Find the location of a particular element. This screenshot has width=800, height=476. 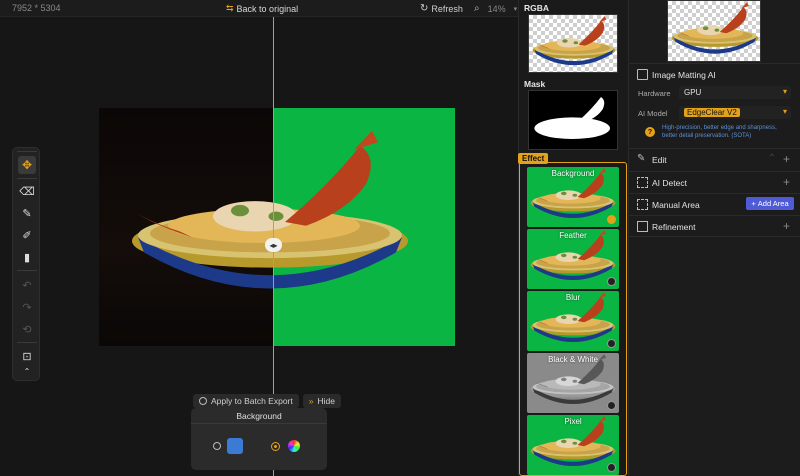

reset-button: ⟲ is located at coordinates (27, 329).